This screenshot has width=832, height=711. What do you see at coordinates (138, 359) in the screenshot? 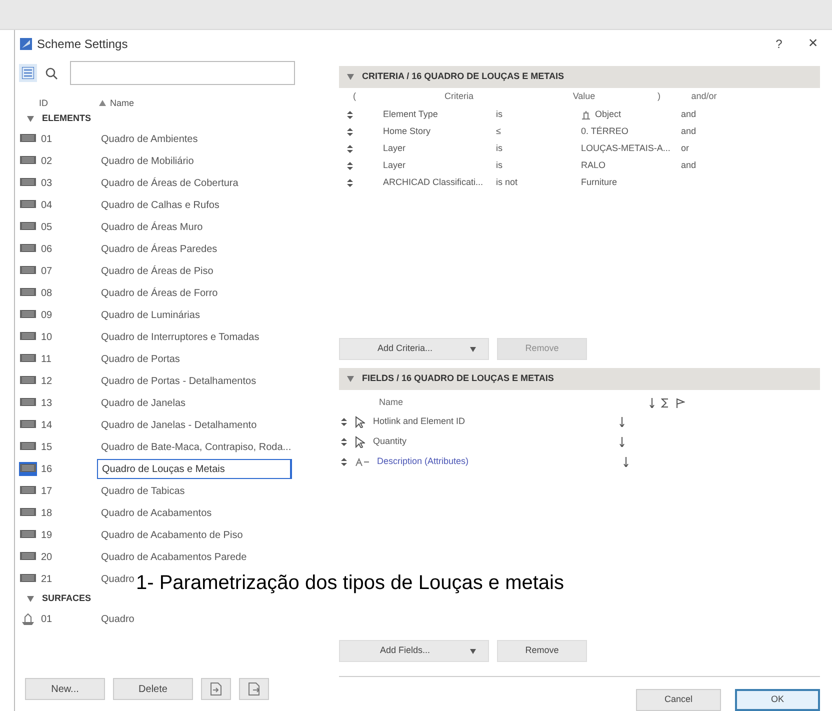
I see `scheme-list-item: Quadro de Portas` at bounding box center [138, 359].